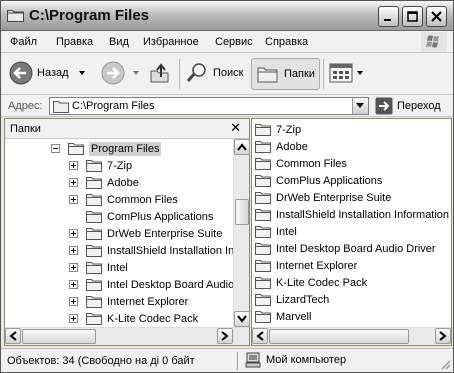 This screenshot has height=373, width=454. I want to click on close-pane-icon: ✕, so click(235, 128).